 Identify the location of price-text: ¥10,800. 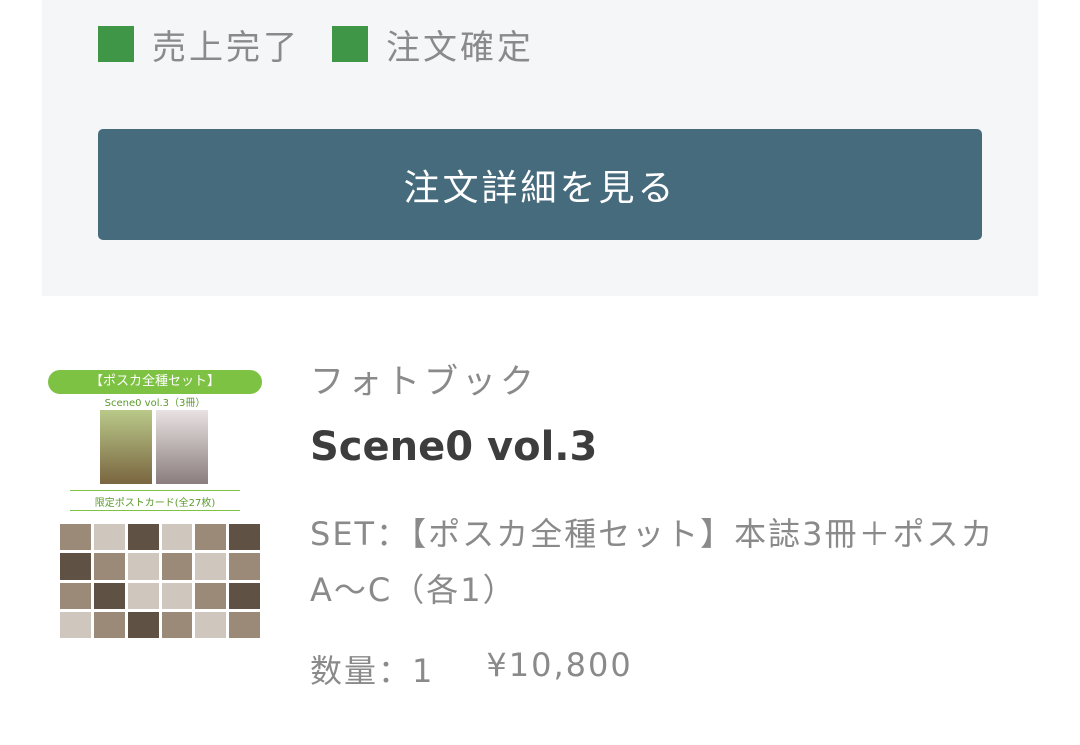
(559, 665).